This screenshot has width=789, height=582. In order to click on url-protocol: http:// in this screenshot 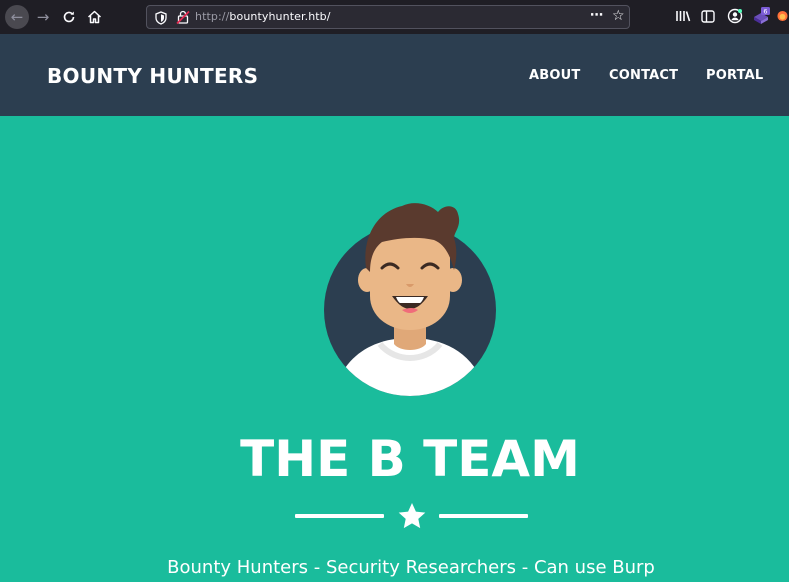, I will do `click(212, 16)`.